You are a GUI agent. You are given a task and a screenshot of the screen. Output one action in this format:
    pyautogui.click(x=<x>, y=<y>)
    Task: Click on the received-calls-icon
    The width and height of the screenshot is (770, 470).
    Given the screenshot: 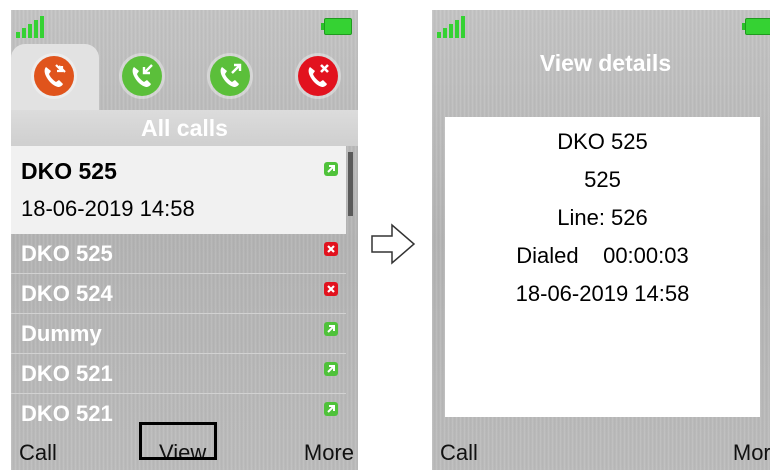 What is the action you would take?
    pyautogui.click(x=142, y=76)
    